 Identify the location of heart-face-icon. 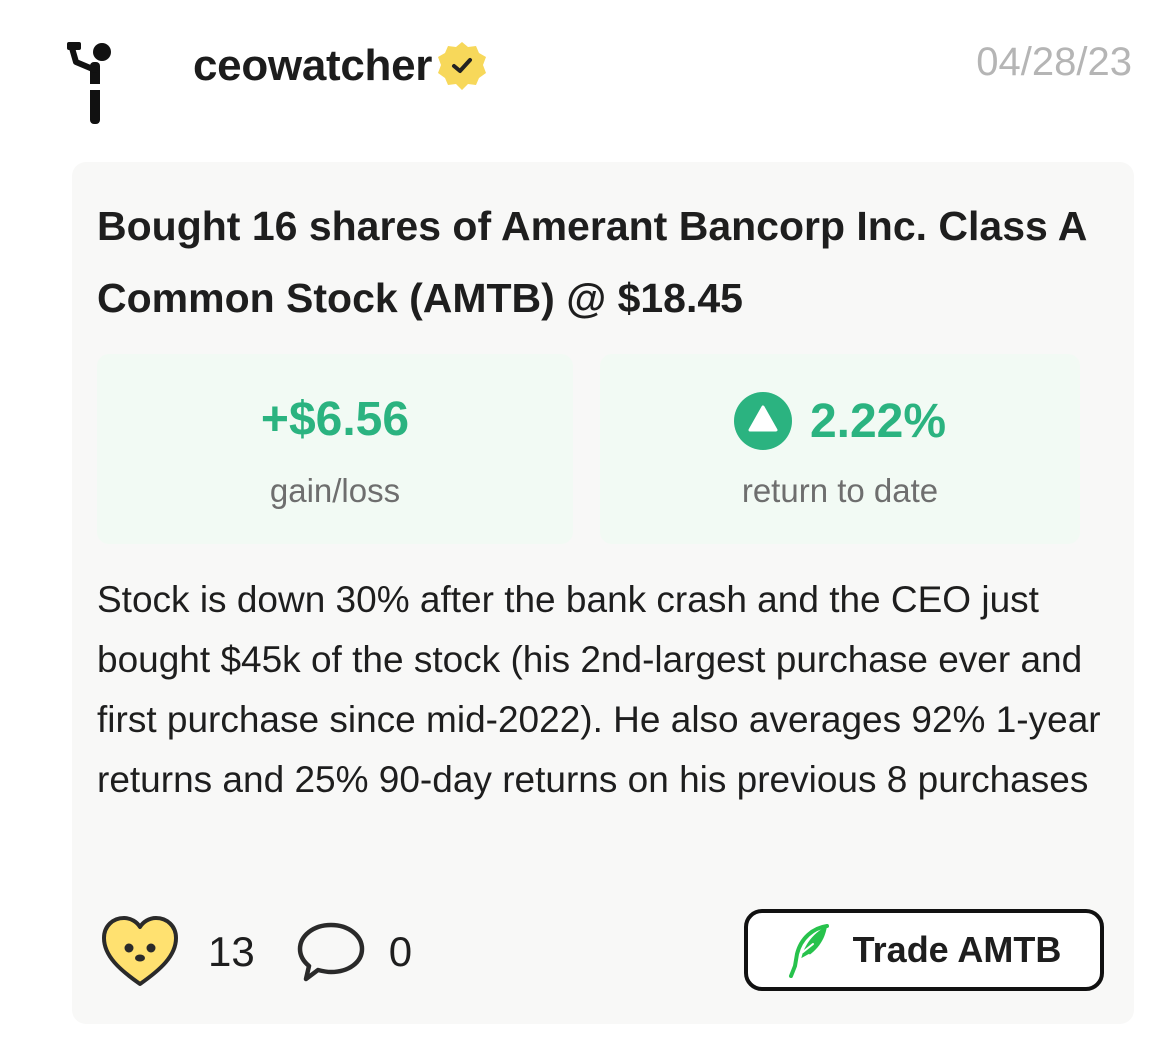
(140, 952).